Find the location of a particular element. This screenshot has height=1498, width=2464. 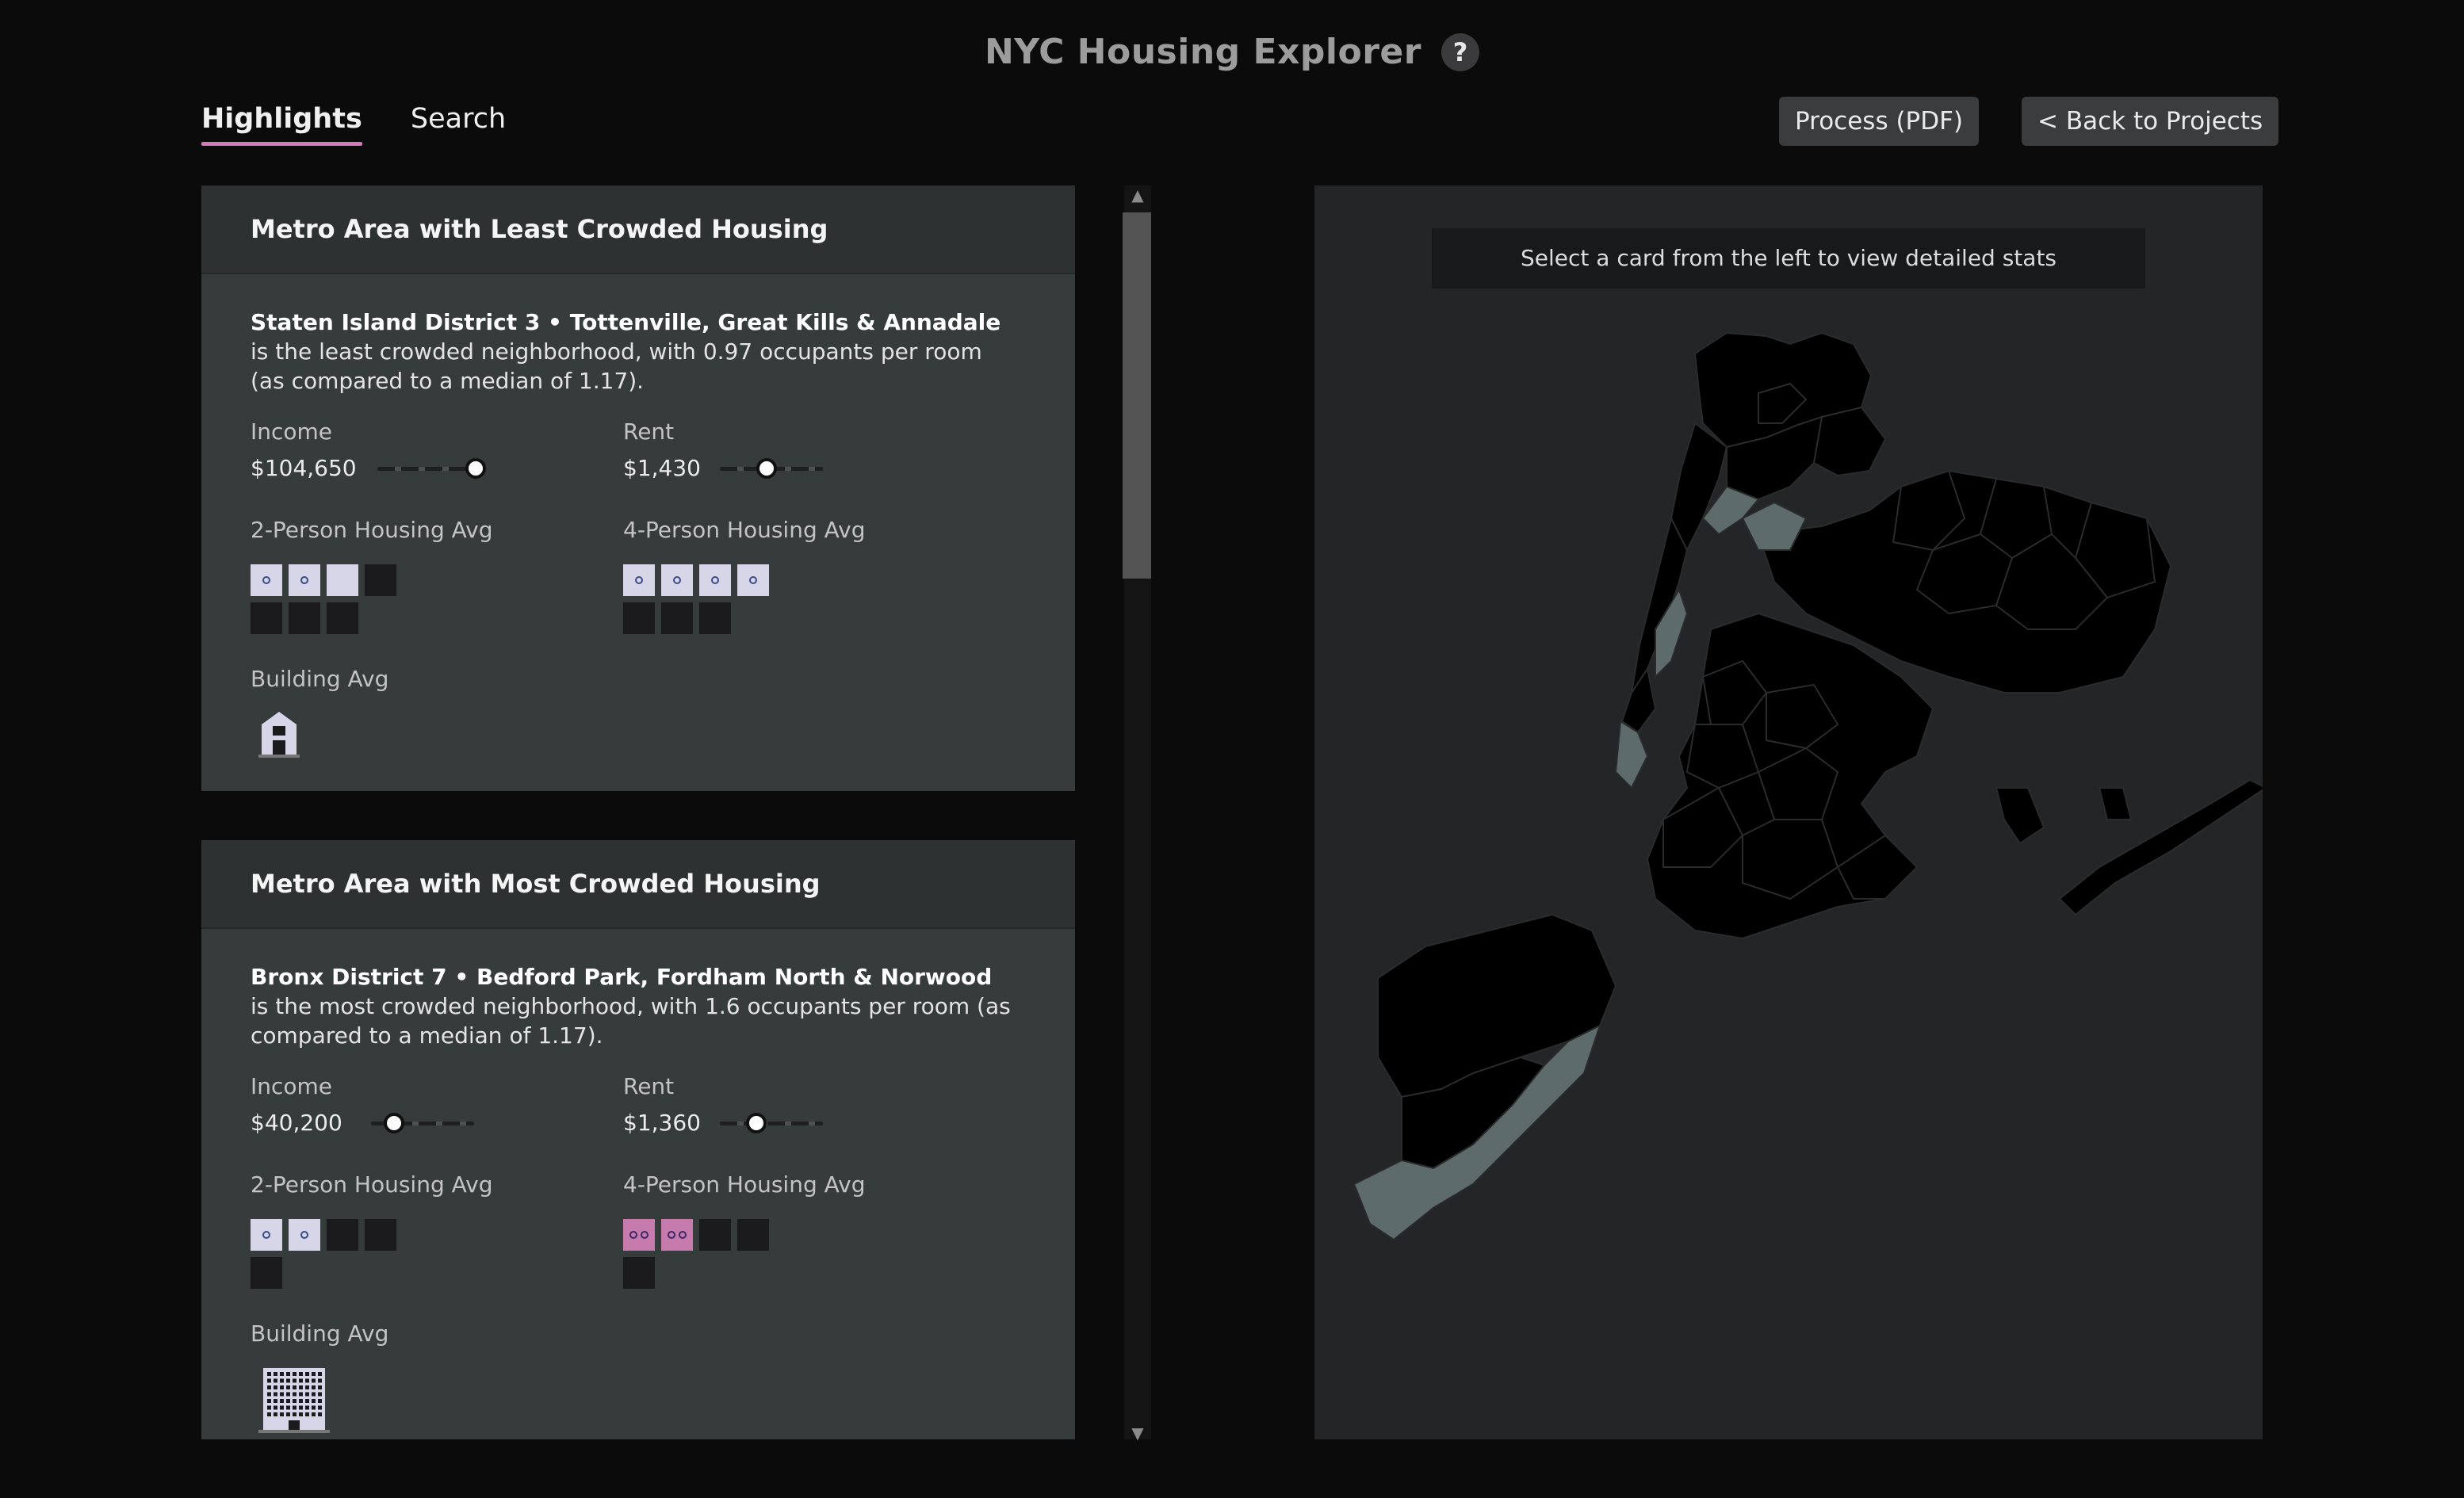

staten-island-borough is located at coordinates (1485, 1077).